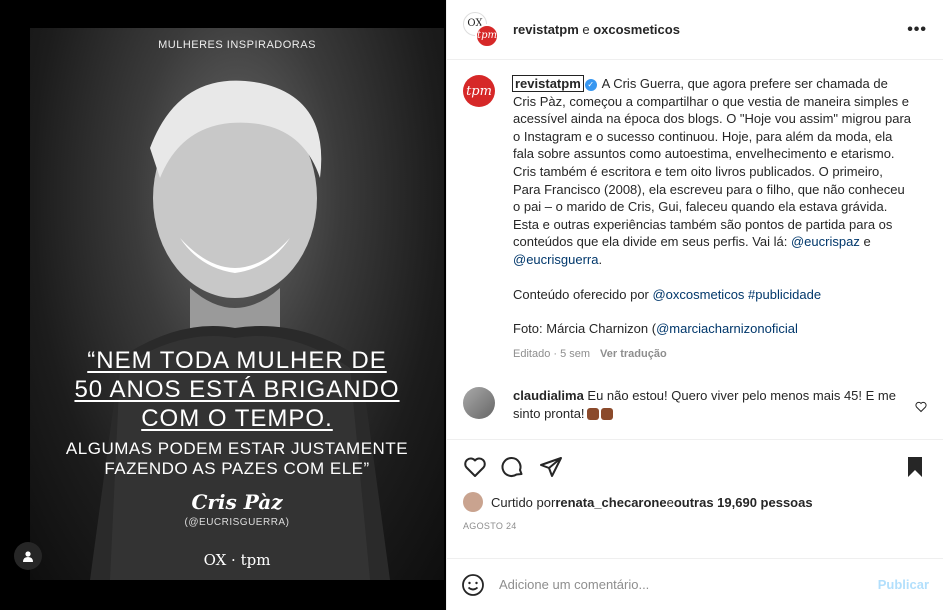 The height and width of the screenshot is (610, 943). I want to click on caption-username: revistatpm, so click(548, 83).